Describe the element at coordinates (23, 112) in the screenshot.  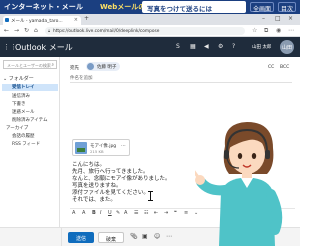
I see `sidebar-item-junk: 迷惑メール` at that location.